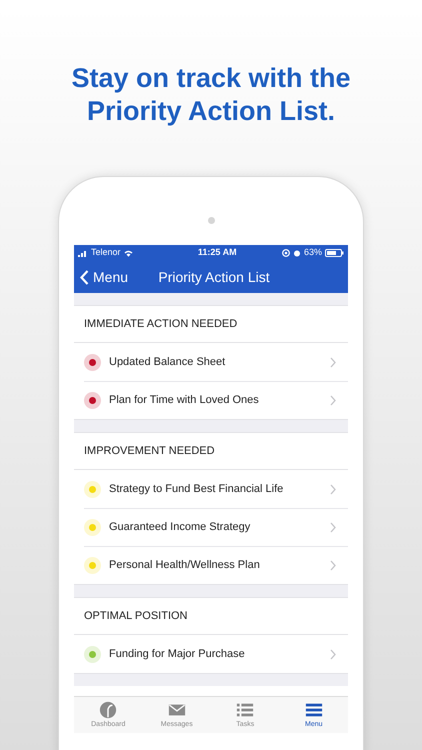  What do you see at coordinates (211, 616) in the screenshot?
I see `section-header: OPTIMAL POSITION` at bounding box center [211, 616].